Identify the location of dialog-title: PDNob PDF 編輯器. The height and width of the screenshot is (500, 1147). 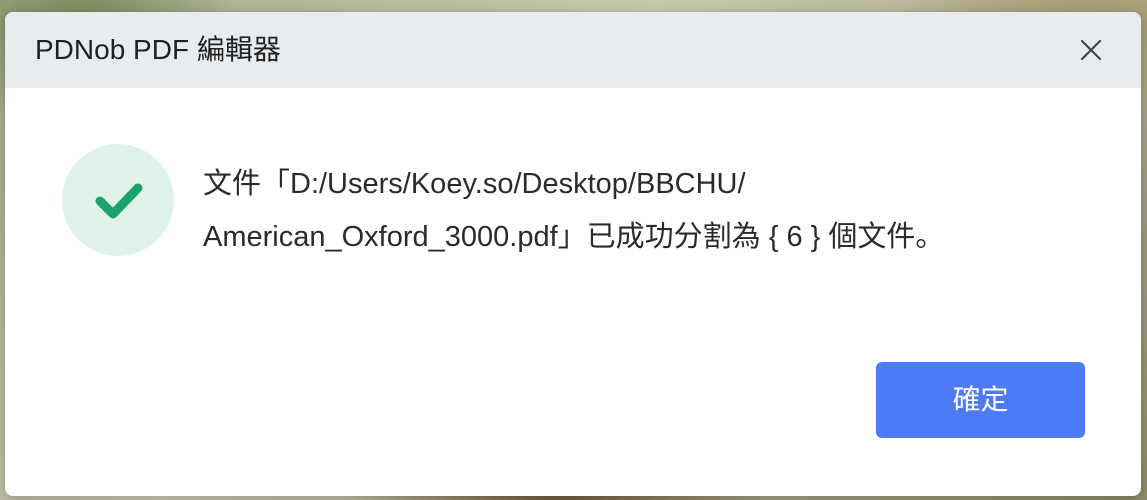
(158, 49).